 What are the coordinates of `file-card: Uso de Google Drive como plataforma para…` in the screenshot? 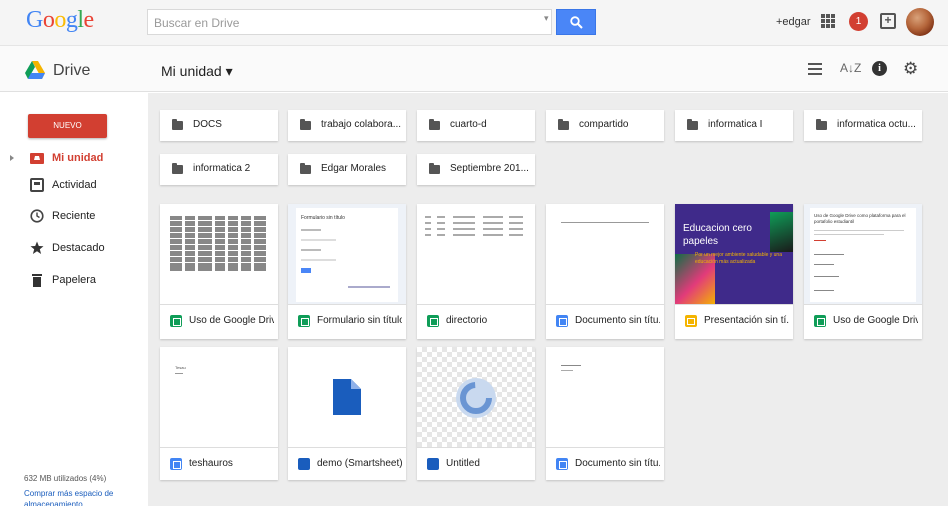 It's located at (863, 271).